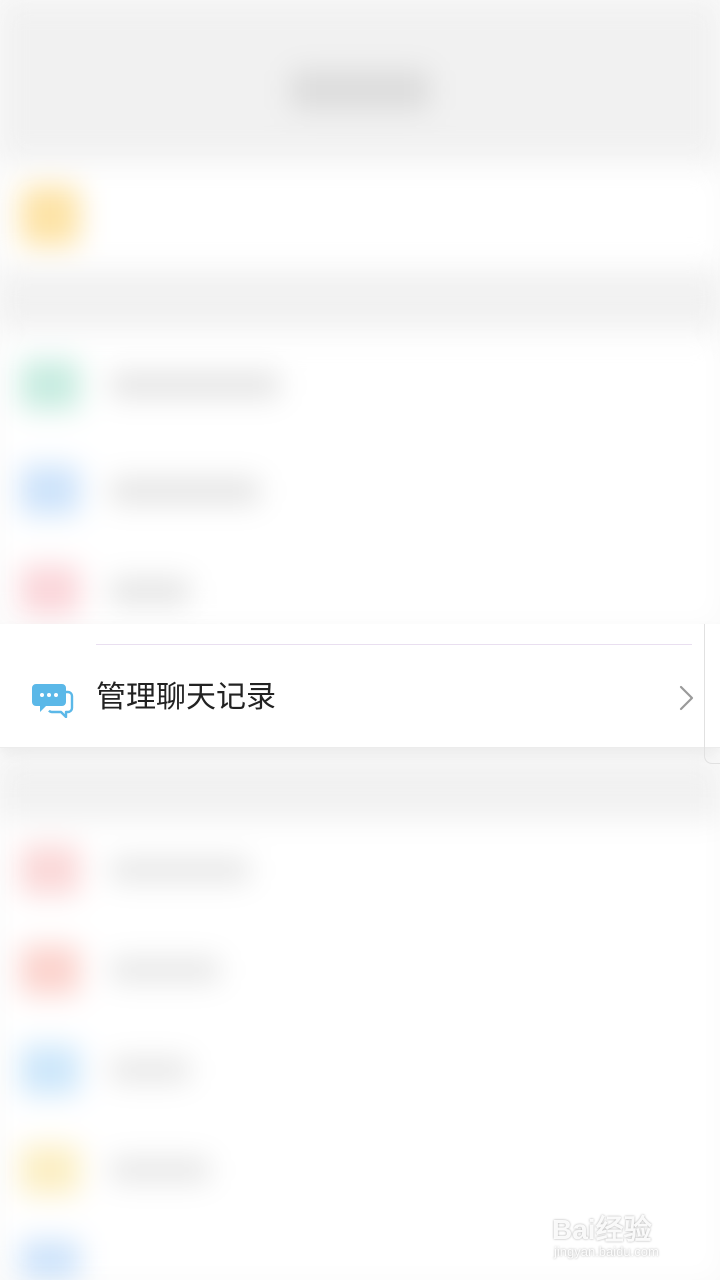  Describe the element at coordinates (186, 697) in the screenshot. I see `manage-chat-history-label: 管理聊天记录` at that location.